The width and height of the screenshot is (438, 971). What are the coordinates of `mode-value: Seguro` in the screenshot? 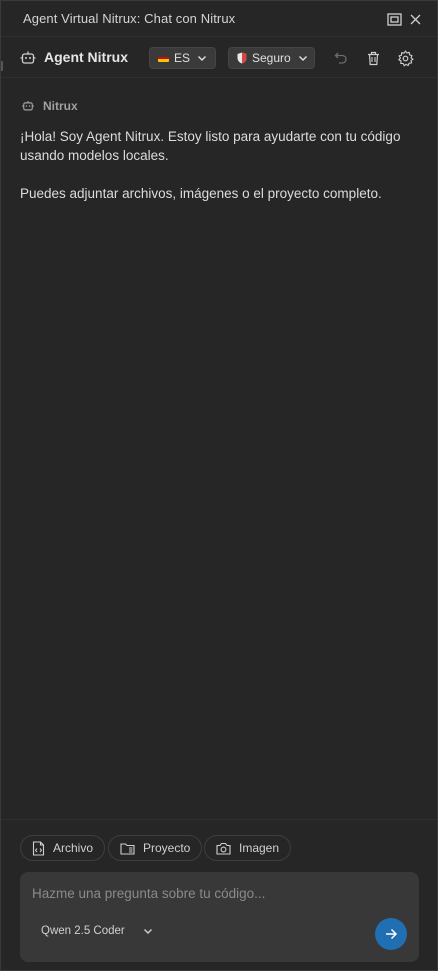 It's located at (271, 58).